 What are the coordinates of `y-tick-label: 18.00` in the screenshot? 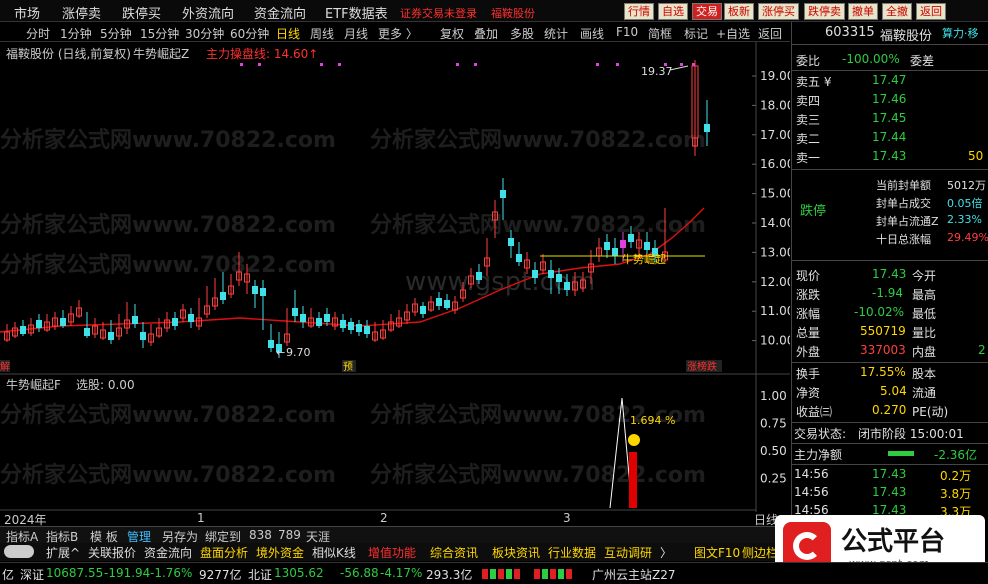 It's located at (775, 105).